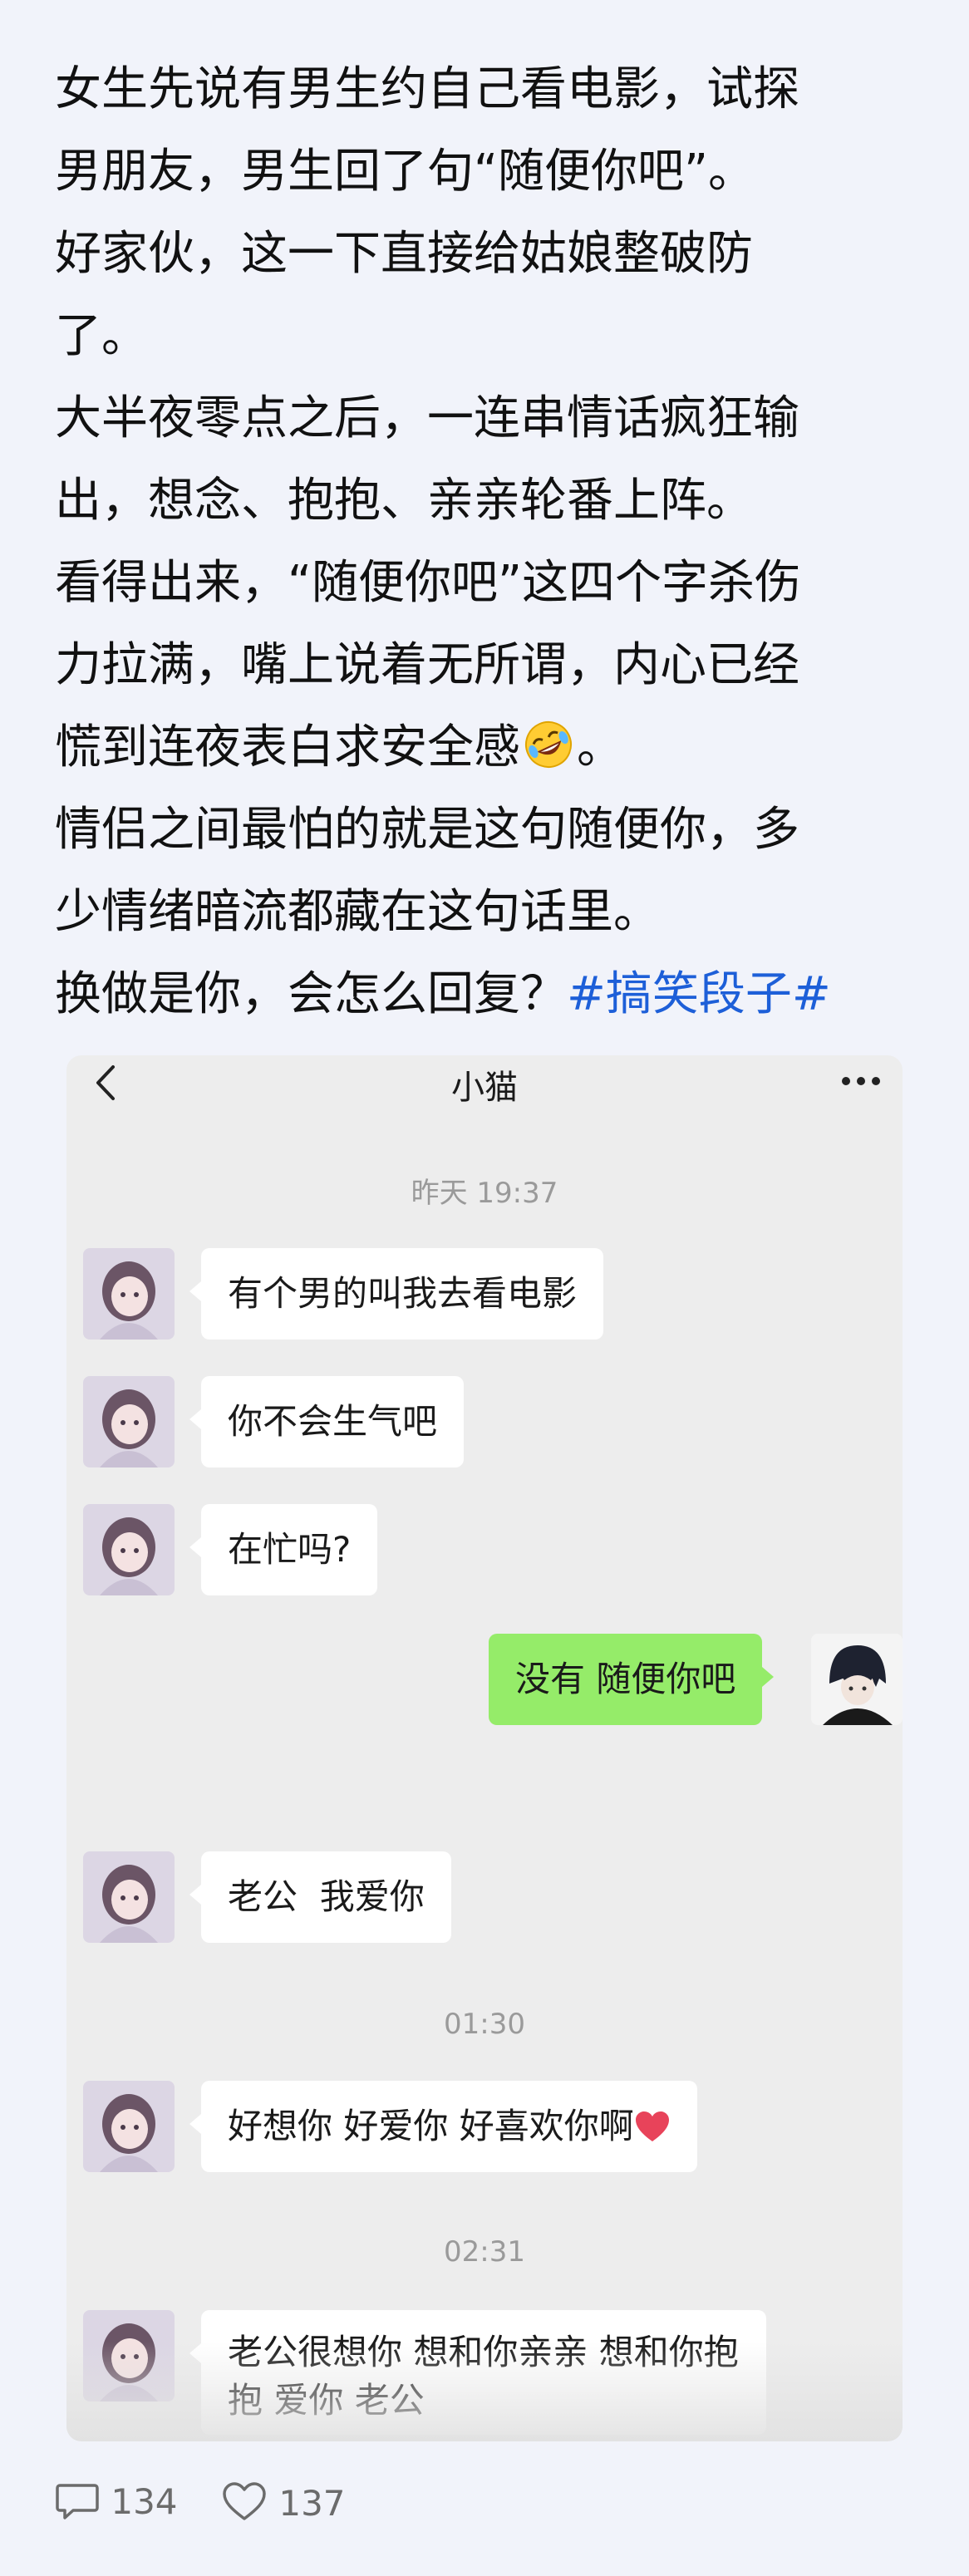 Image resolution: width=969 pixels, height=2576 pixels. Describe the element at coordinates (652, 2126) in the screenshot. I see `heart-icon` at that location.